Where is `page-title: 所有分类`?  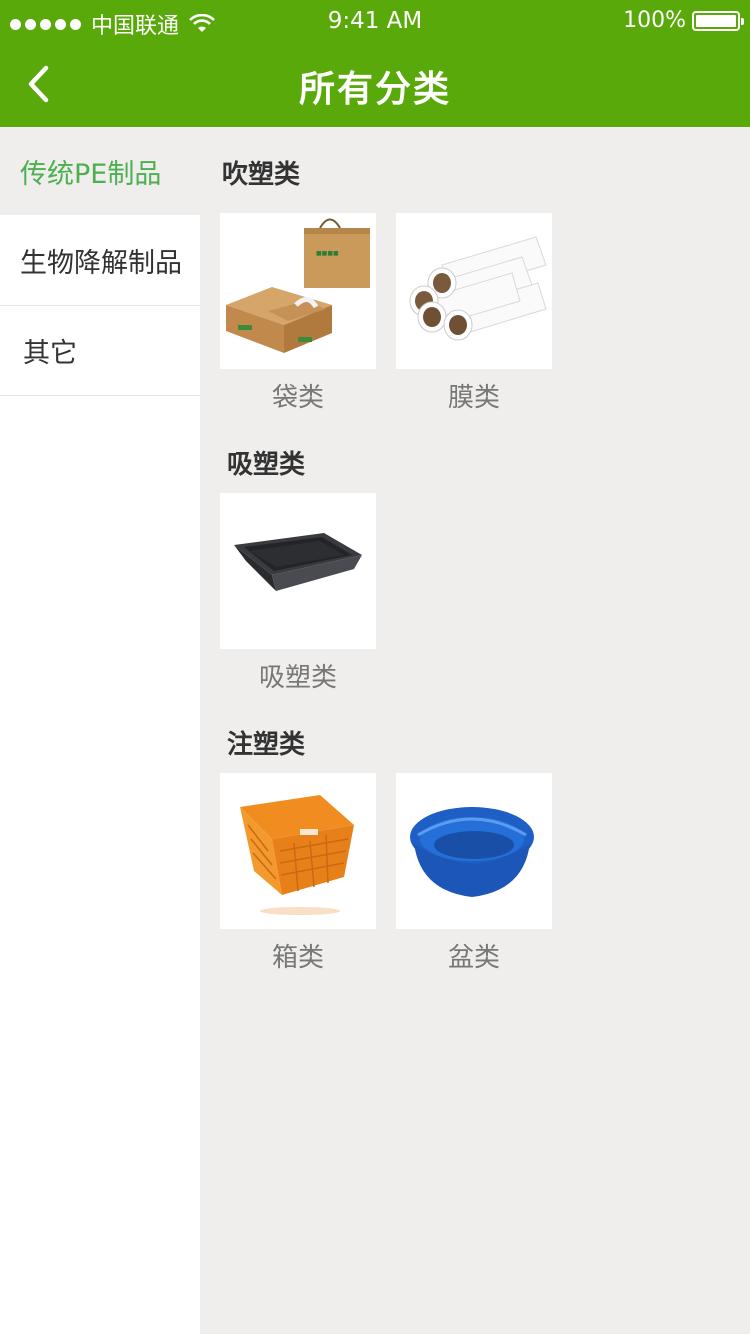 page-title: 所有分类 is located at coordinates (374, 89).